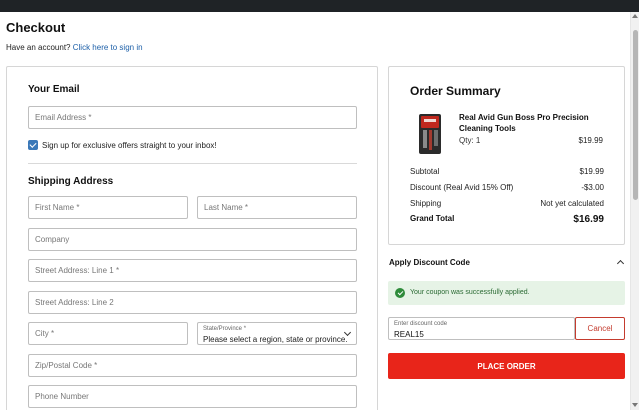 Image resolution: width=639 pixels, height=410 pixels. I want to click on coupon-success-text: Your coupon was successfully applied., so click(470, 292).